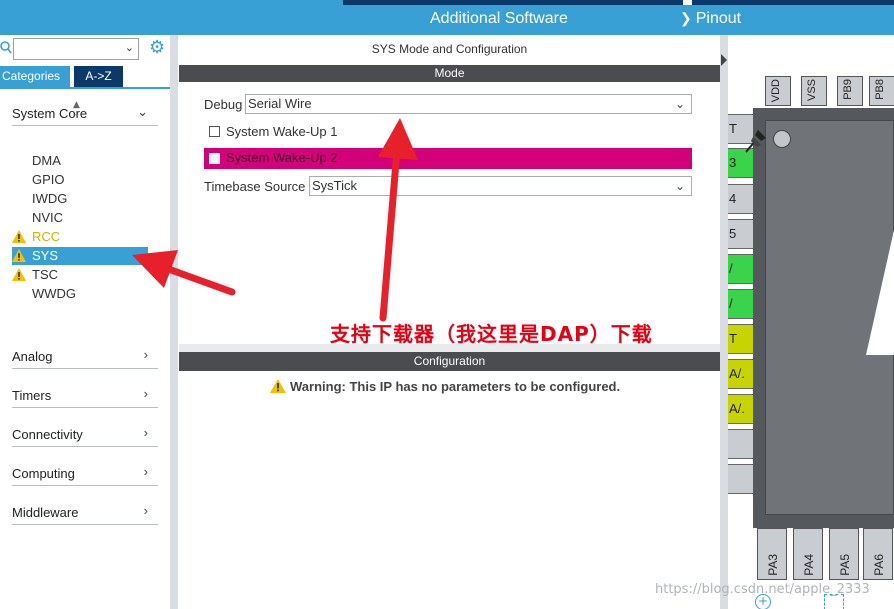 The width and height of the screenshot is (894, 609). I want to click on pin-label: PB8, so click(880, 89).